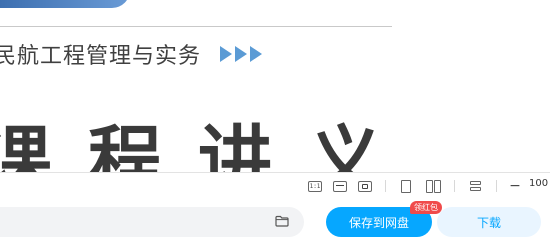 This screenshot has width=550, height=252. What do you see at coordinates (378, 222) in the screenshot?
I see `save-to-cloud-label: 保存到网盘` at bounding box center [378, 222].